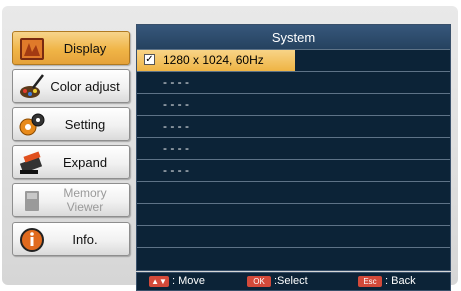 The width and height of the screenshot is (461, 291). Describe the element at coordinates (85, 200) in the screenshot. I see `sidebar-item-label: Memory Viewer` at that location.